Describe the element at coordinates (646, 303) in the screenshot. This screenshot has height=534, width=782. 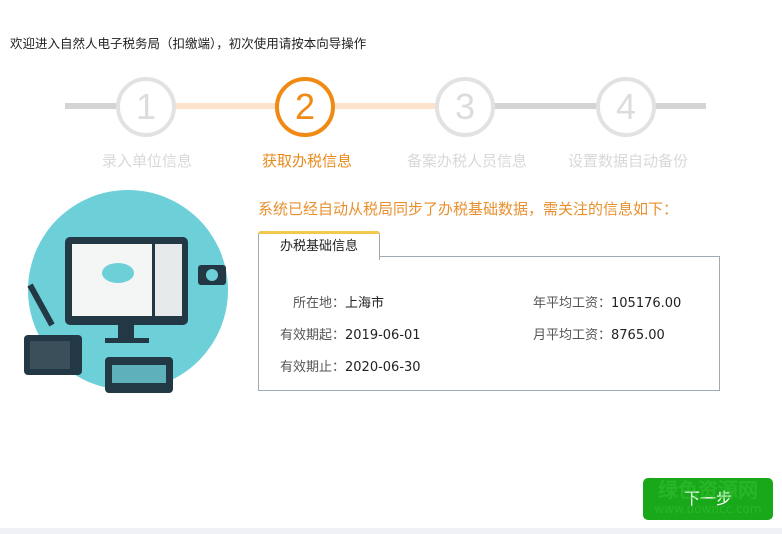
I see `field-value: 105176.00` at that location.